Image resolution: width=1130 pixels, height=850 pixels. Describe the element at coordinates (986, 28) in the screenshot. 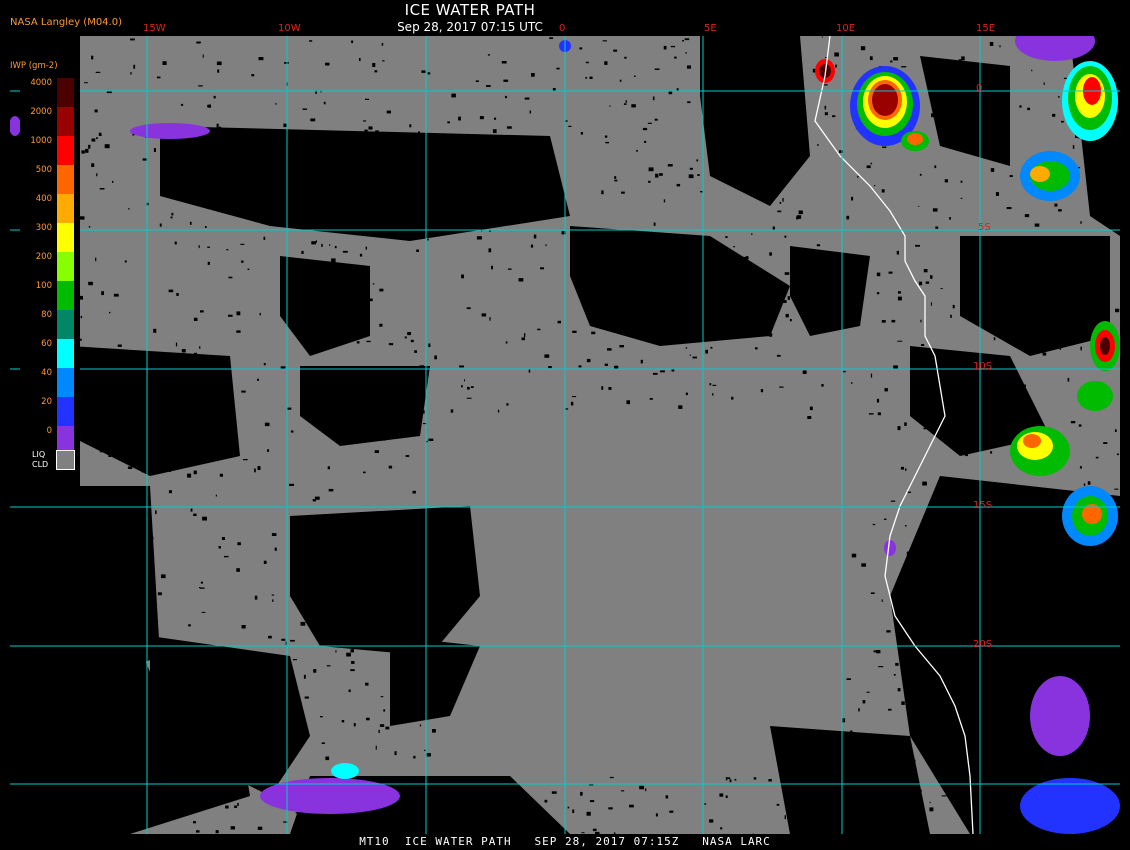

I see `lon-label-15e: 15E` at that location.